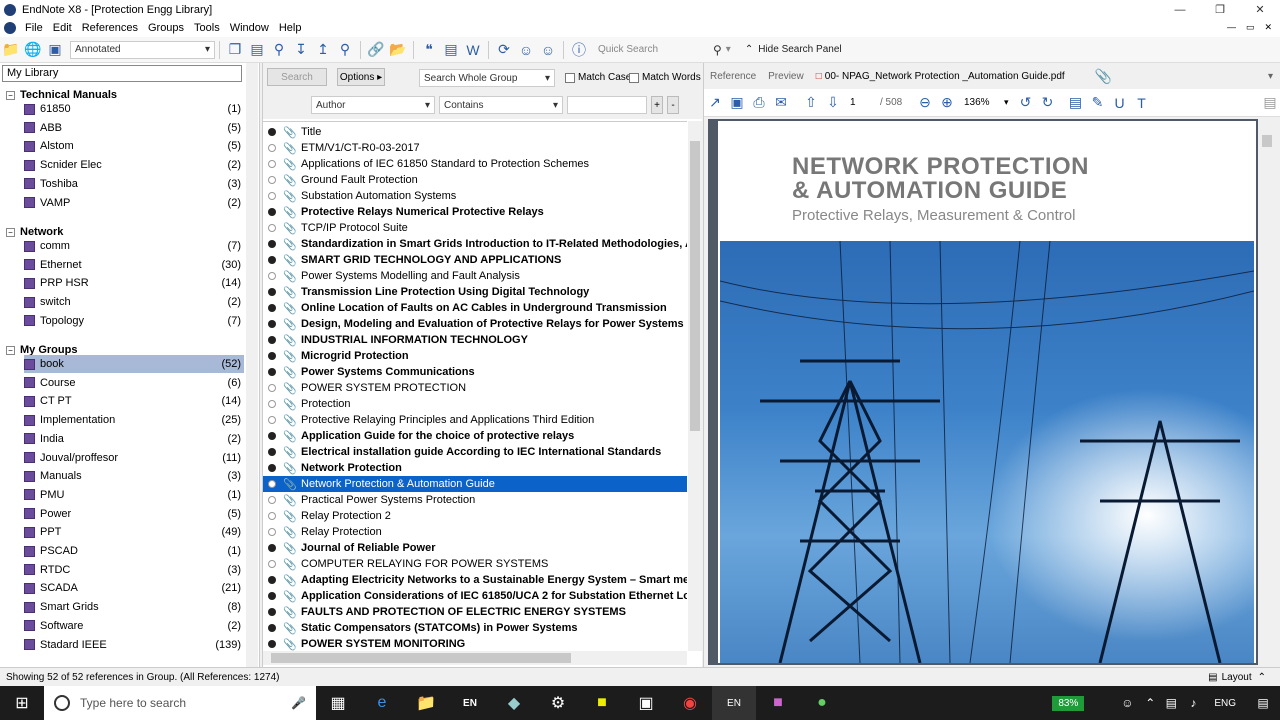 The image size is (1280, 720). I want to click on group-item: Jouval/proffesor (11), so click(134, 458).